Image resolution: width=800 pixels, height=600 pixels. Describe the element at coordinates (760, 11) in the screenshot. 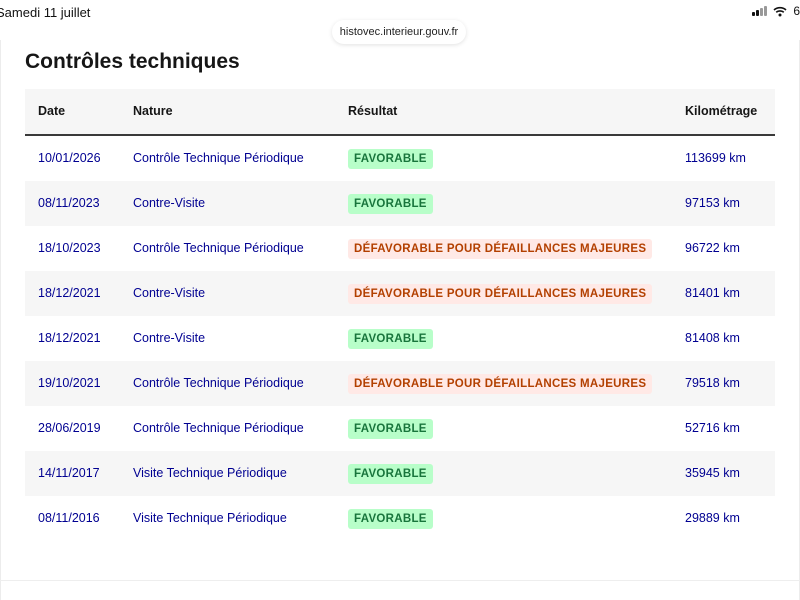

I see `signal-icon` at that location.